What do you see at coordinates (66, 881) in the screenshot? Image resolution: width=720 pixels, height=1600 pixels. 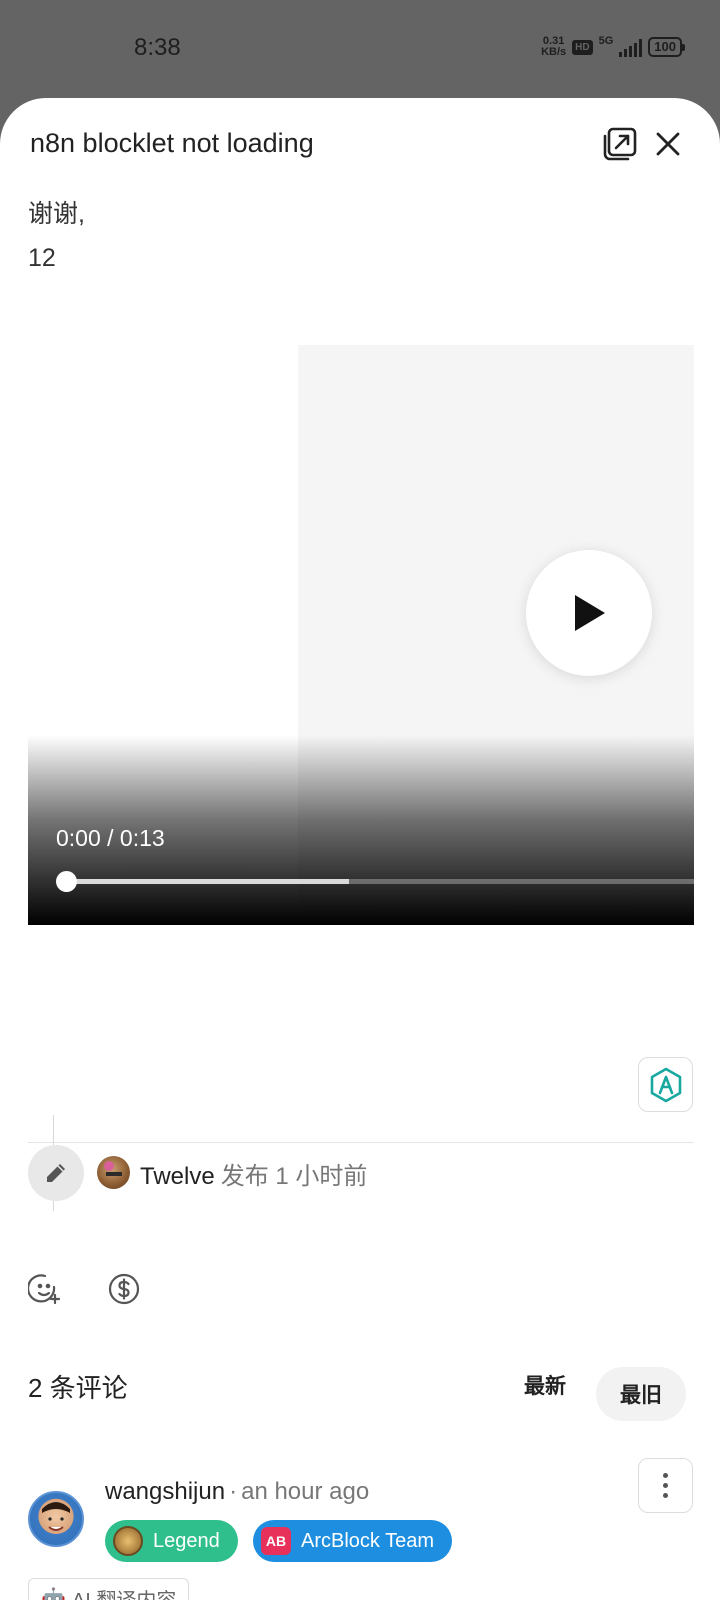 I see `video-seek-handle` at bounding box center [66, 881].